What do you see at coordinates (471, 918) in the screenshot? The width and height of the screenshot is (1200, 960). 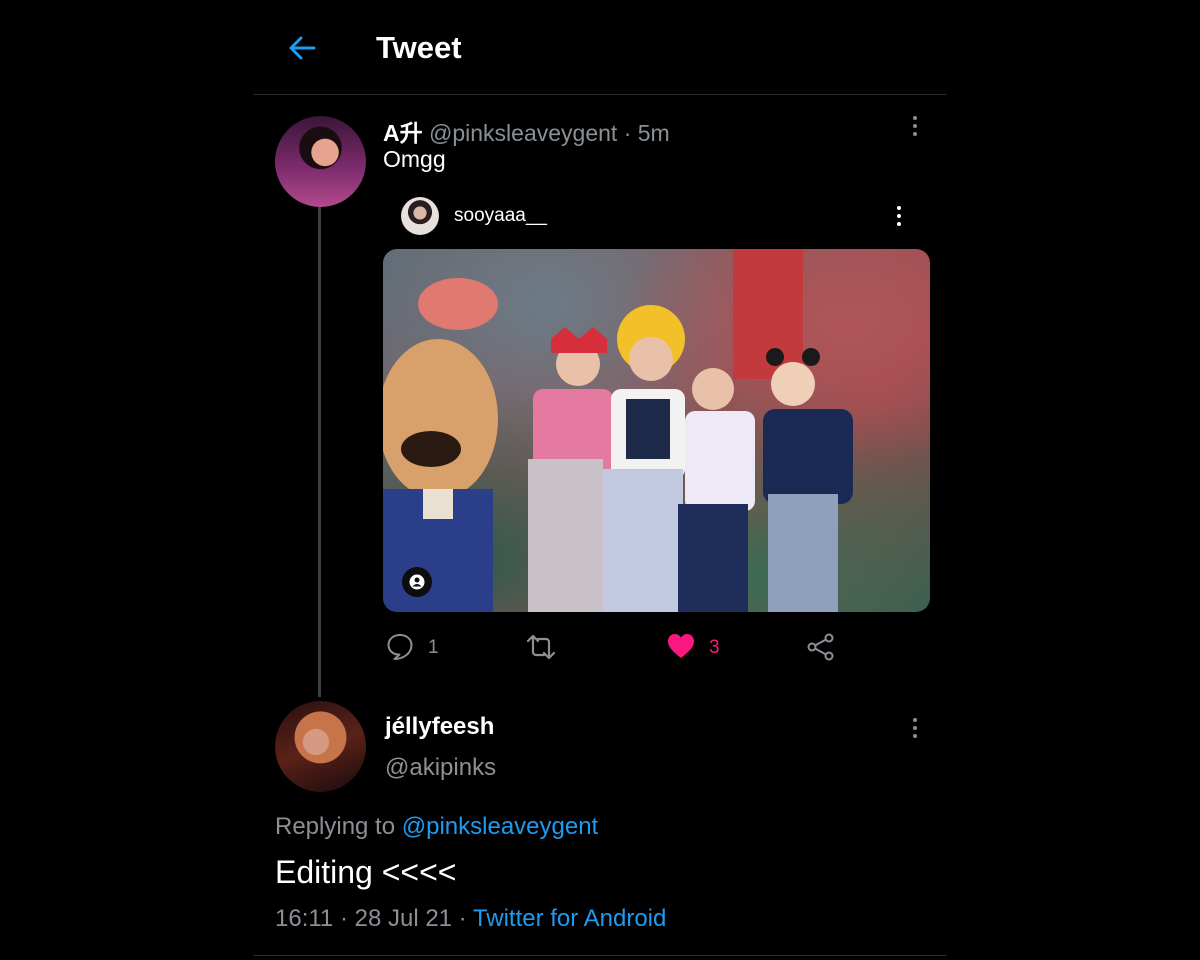 I see `reply-meta: 16:11 · 28 Jul 21 · Twitter for Android` at bounding box center [471, 918].